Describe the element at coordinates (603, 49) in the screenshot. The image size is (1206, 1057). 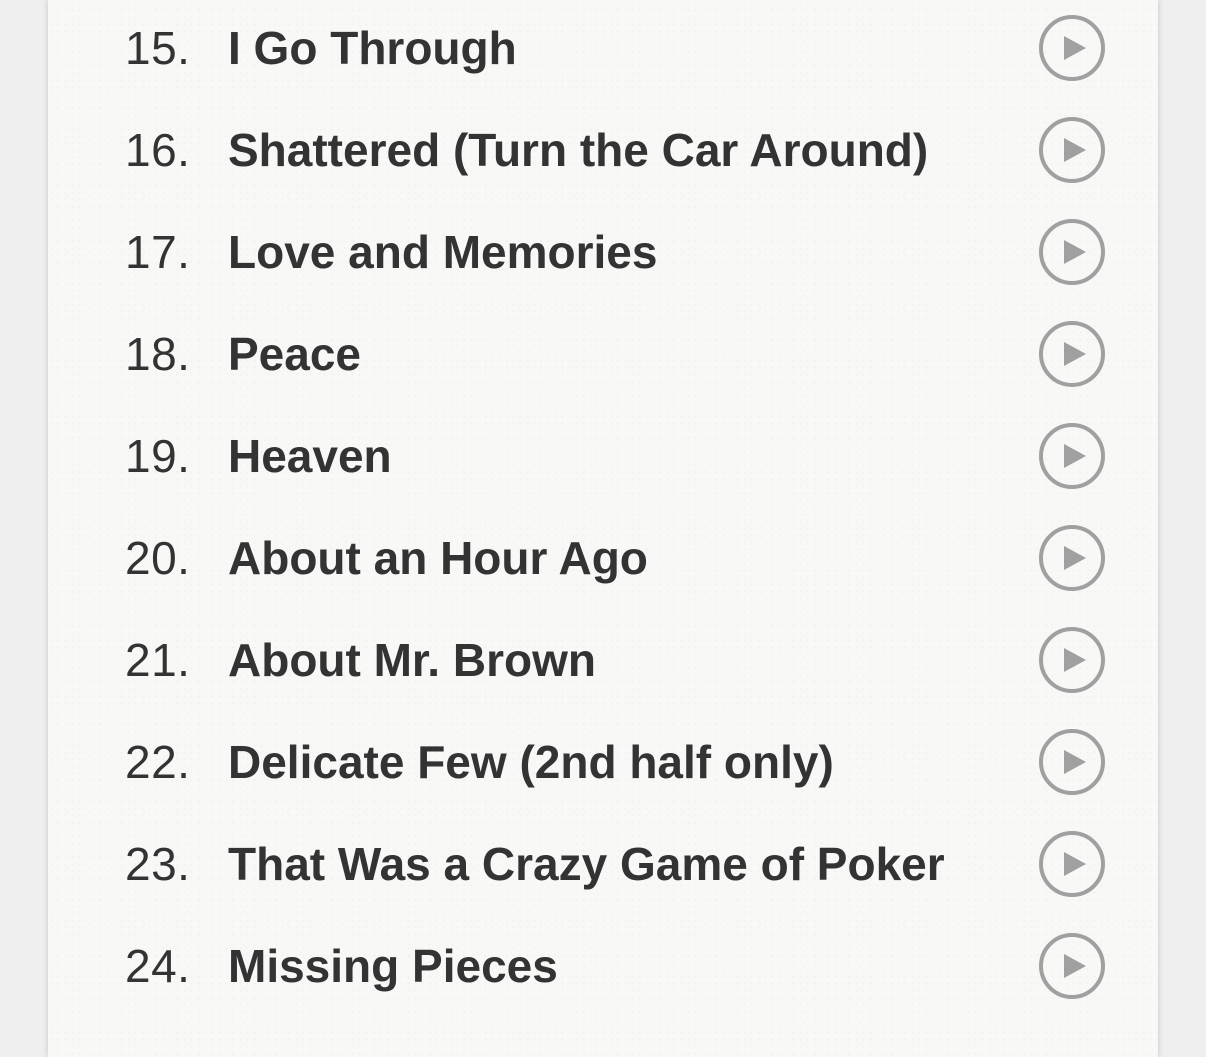
I see `track-row: 15. I Go Through` at that location.